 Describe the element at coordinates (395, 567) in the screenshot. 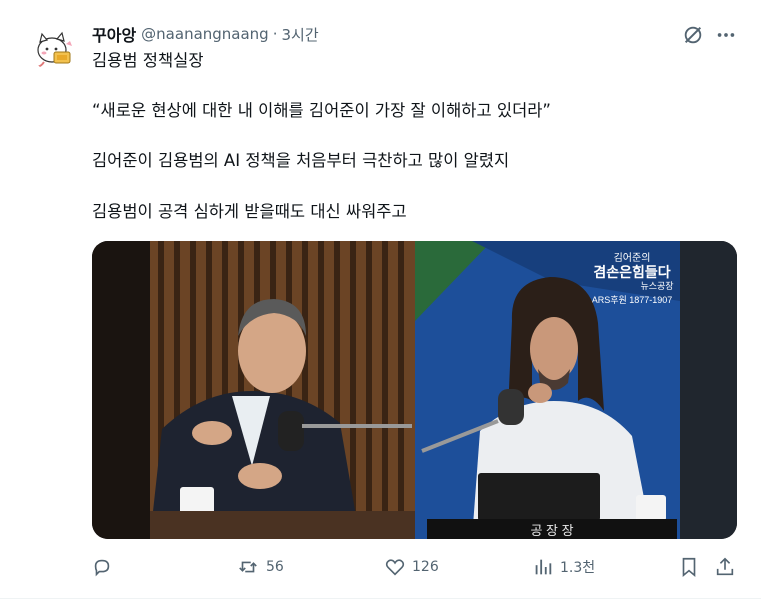

I see `heart-icon` at that location.